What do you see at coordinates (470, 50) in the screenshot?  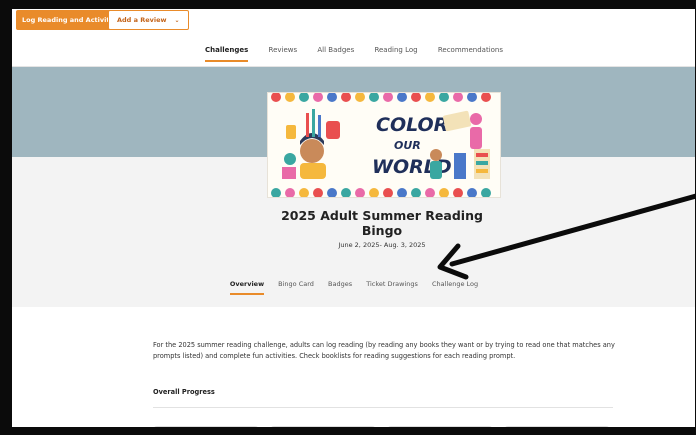 I see `tab-recommendations: Recommendations` at bounding box center [470, 50].